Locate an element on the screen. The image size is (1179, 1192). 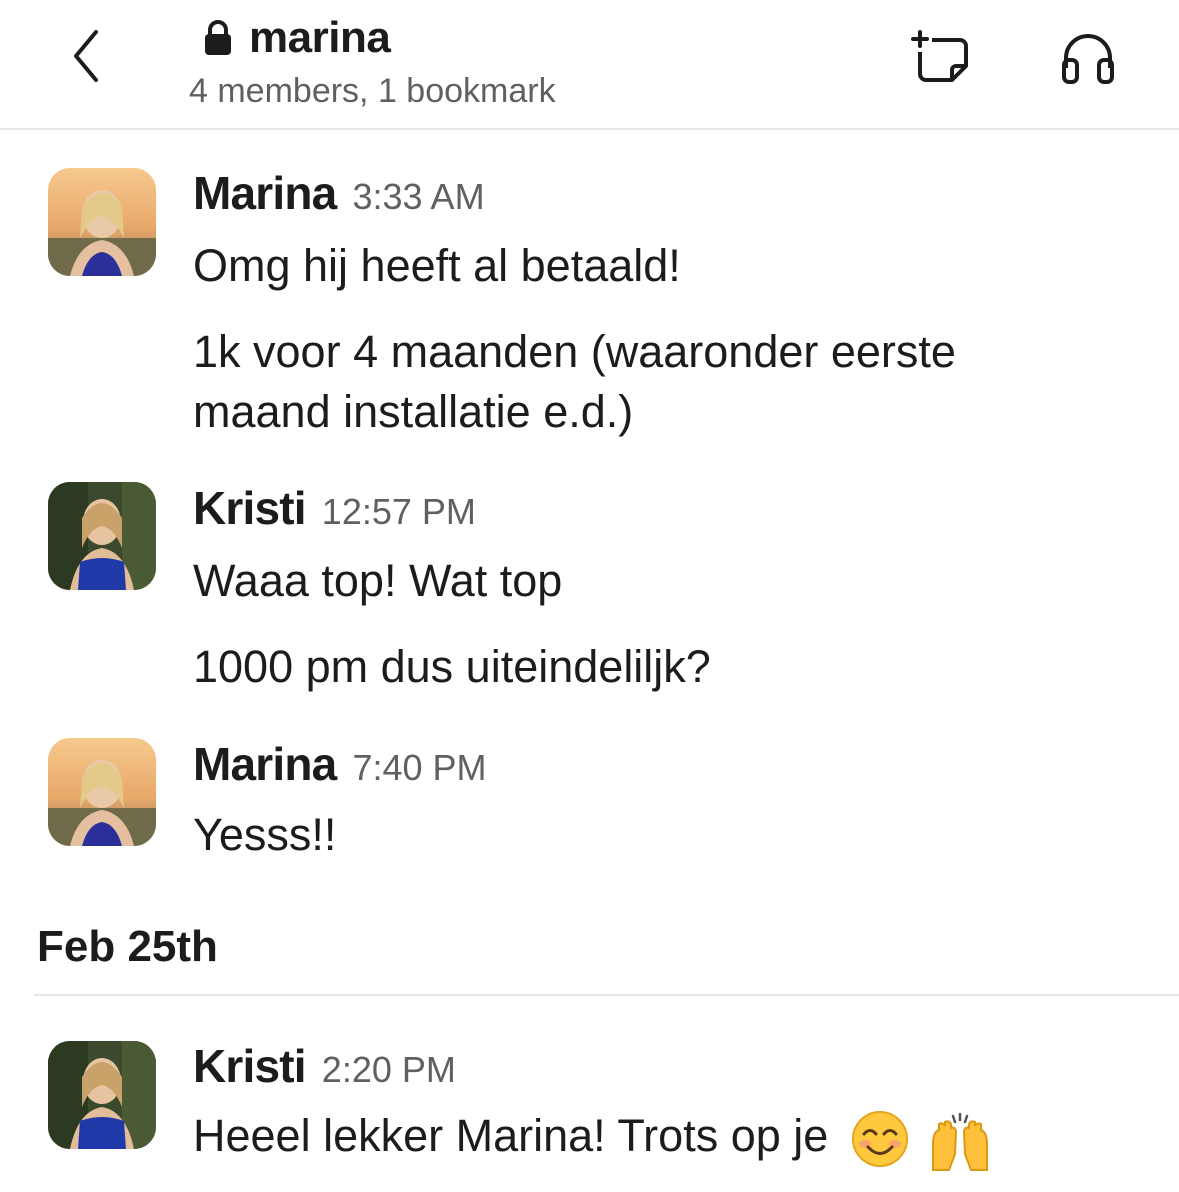
message-text: 1000 pm dus uiteindelilјk? is located at coordinates (452, 666).